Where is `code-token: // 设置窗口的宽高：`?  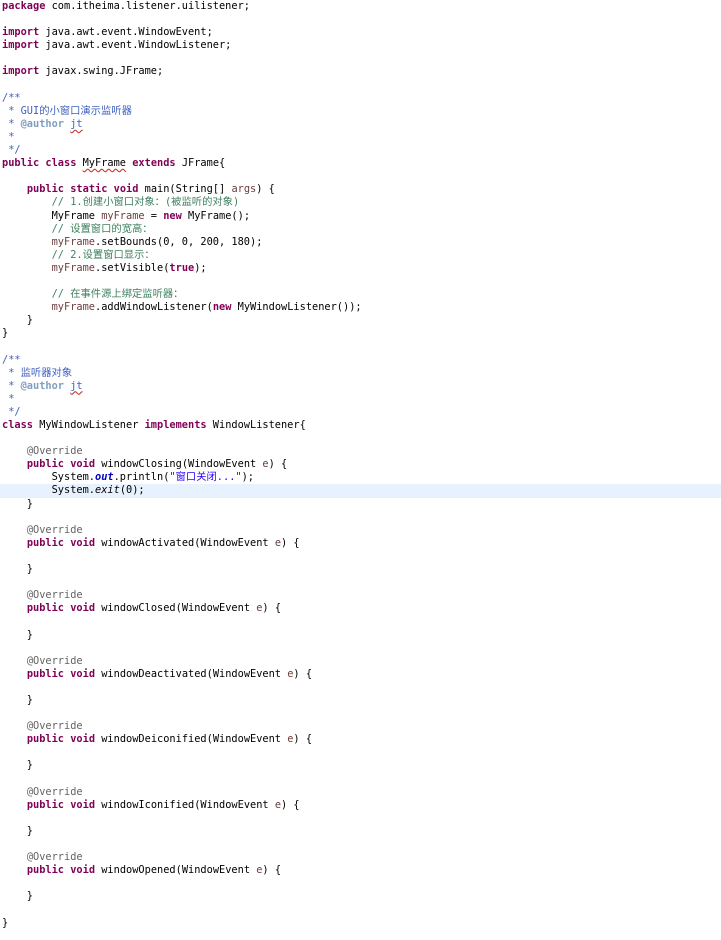 code-token: // 设置窗口的宽高： is located at coordinates (102, 228).